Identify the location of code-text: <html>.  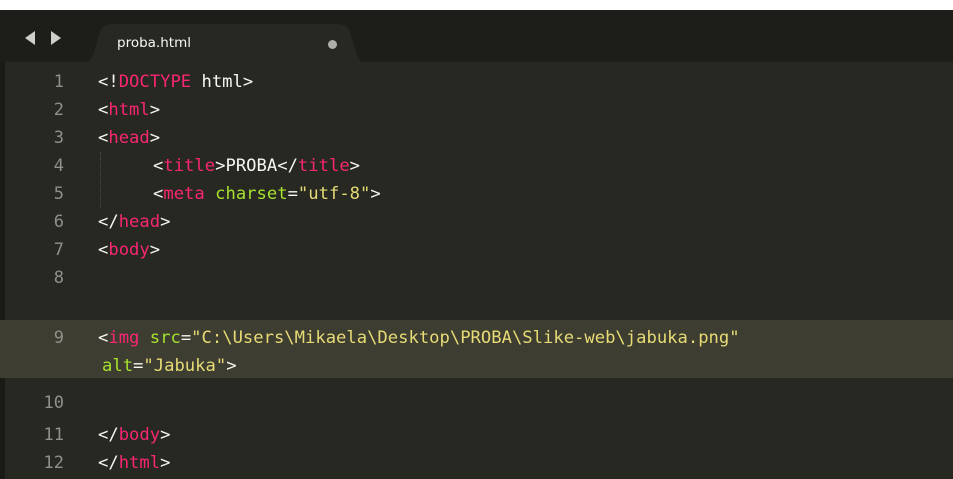
(129, 110).